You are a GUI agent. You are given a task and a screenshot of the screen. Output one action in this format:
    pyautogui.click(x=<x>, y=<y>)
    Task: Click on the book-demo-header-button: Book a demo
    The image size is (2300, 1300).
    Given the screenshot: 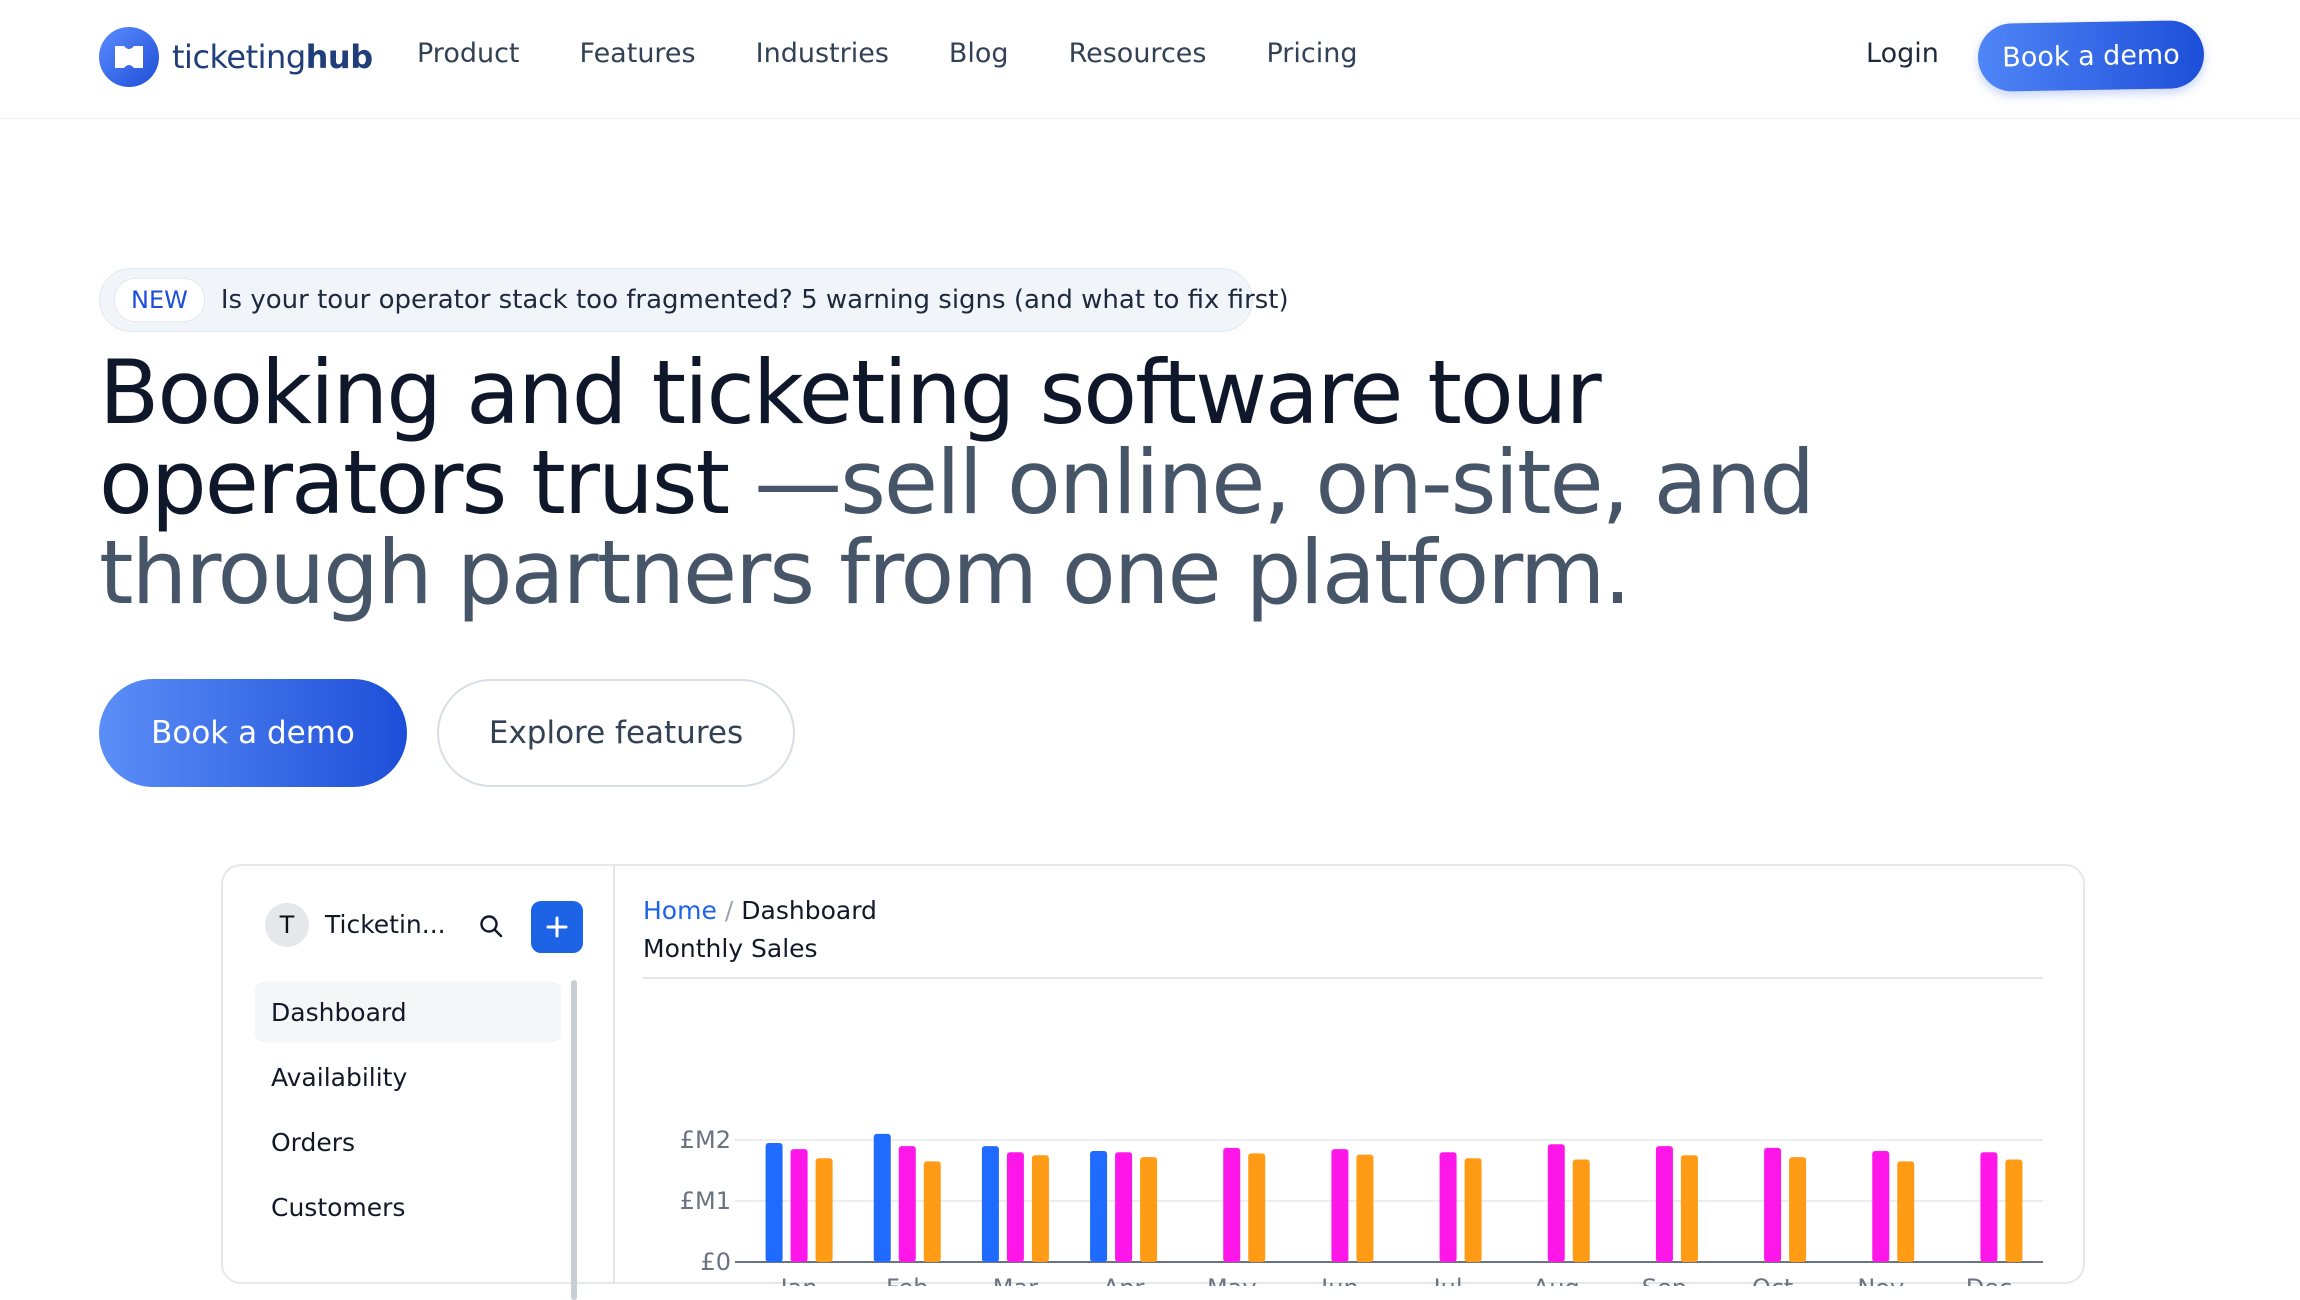 What is the action you would take?
    pyautogui.click(x=2091, y=56)
    